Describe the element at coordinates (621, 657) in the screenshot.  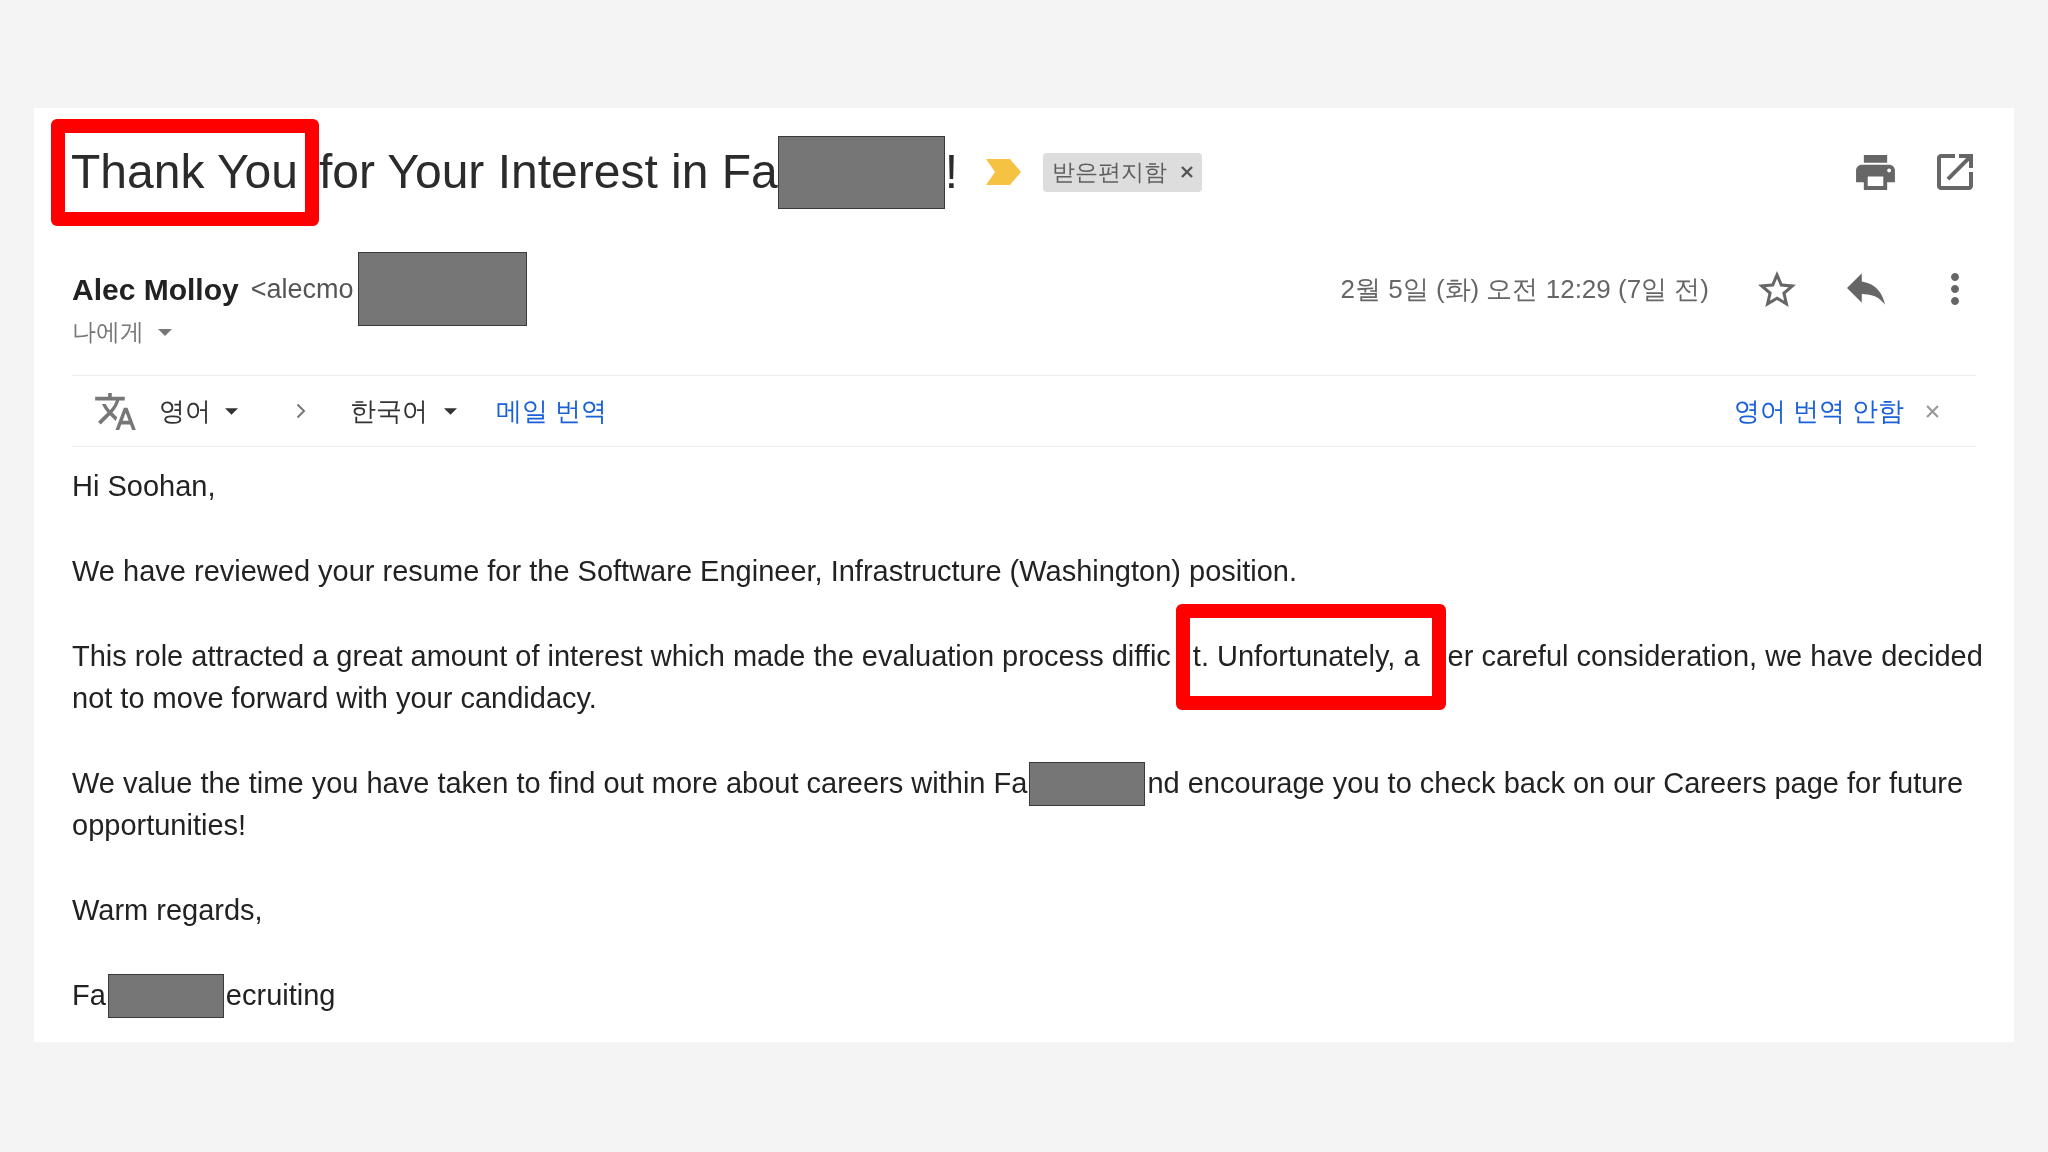
I see `email-text: This role attracted a great amount of interest which made the evaluation process diffic` at that location.